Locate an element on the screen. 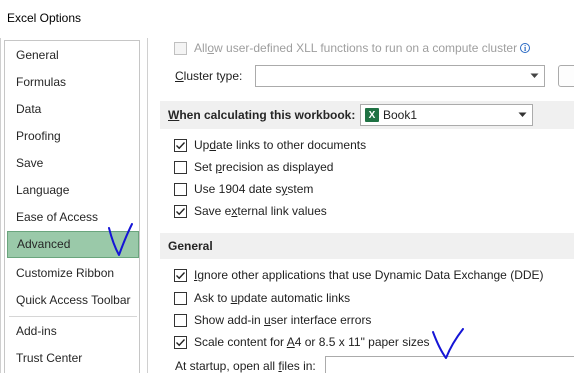  sidebar-item-label: Language is located at coordinates (43, 190).